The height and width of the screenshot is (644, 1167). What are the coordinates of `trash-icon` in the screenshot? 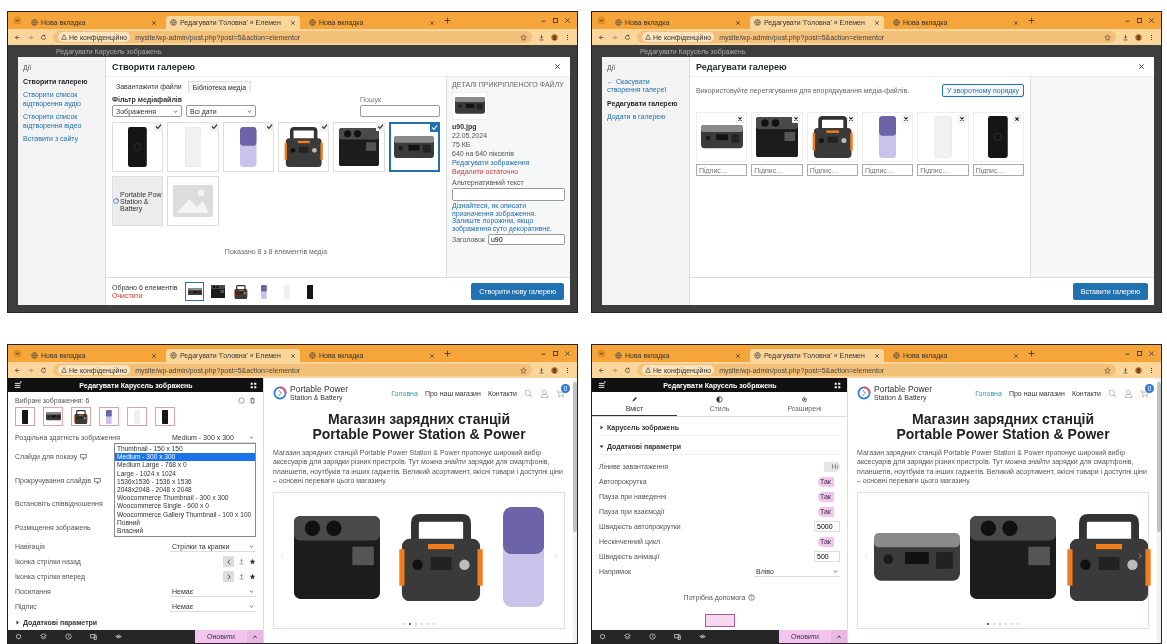 It's located at (252, 400).